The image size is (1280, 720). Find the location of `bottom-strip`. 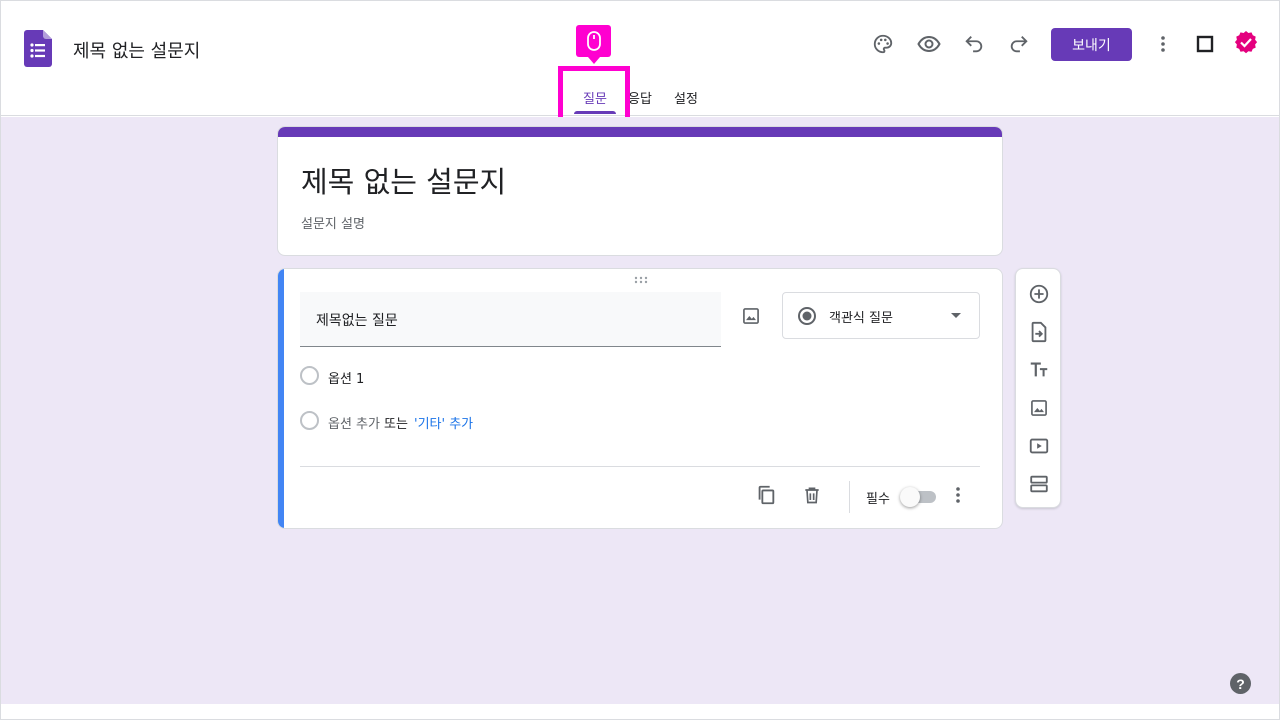

bottom-strip is located at coordinates (640, 711).